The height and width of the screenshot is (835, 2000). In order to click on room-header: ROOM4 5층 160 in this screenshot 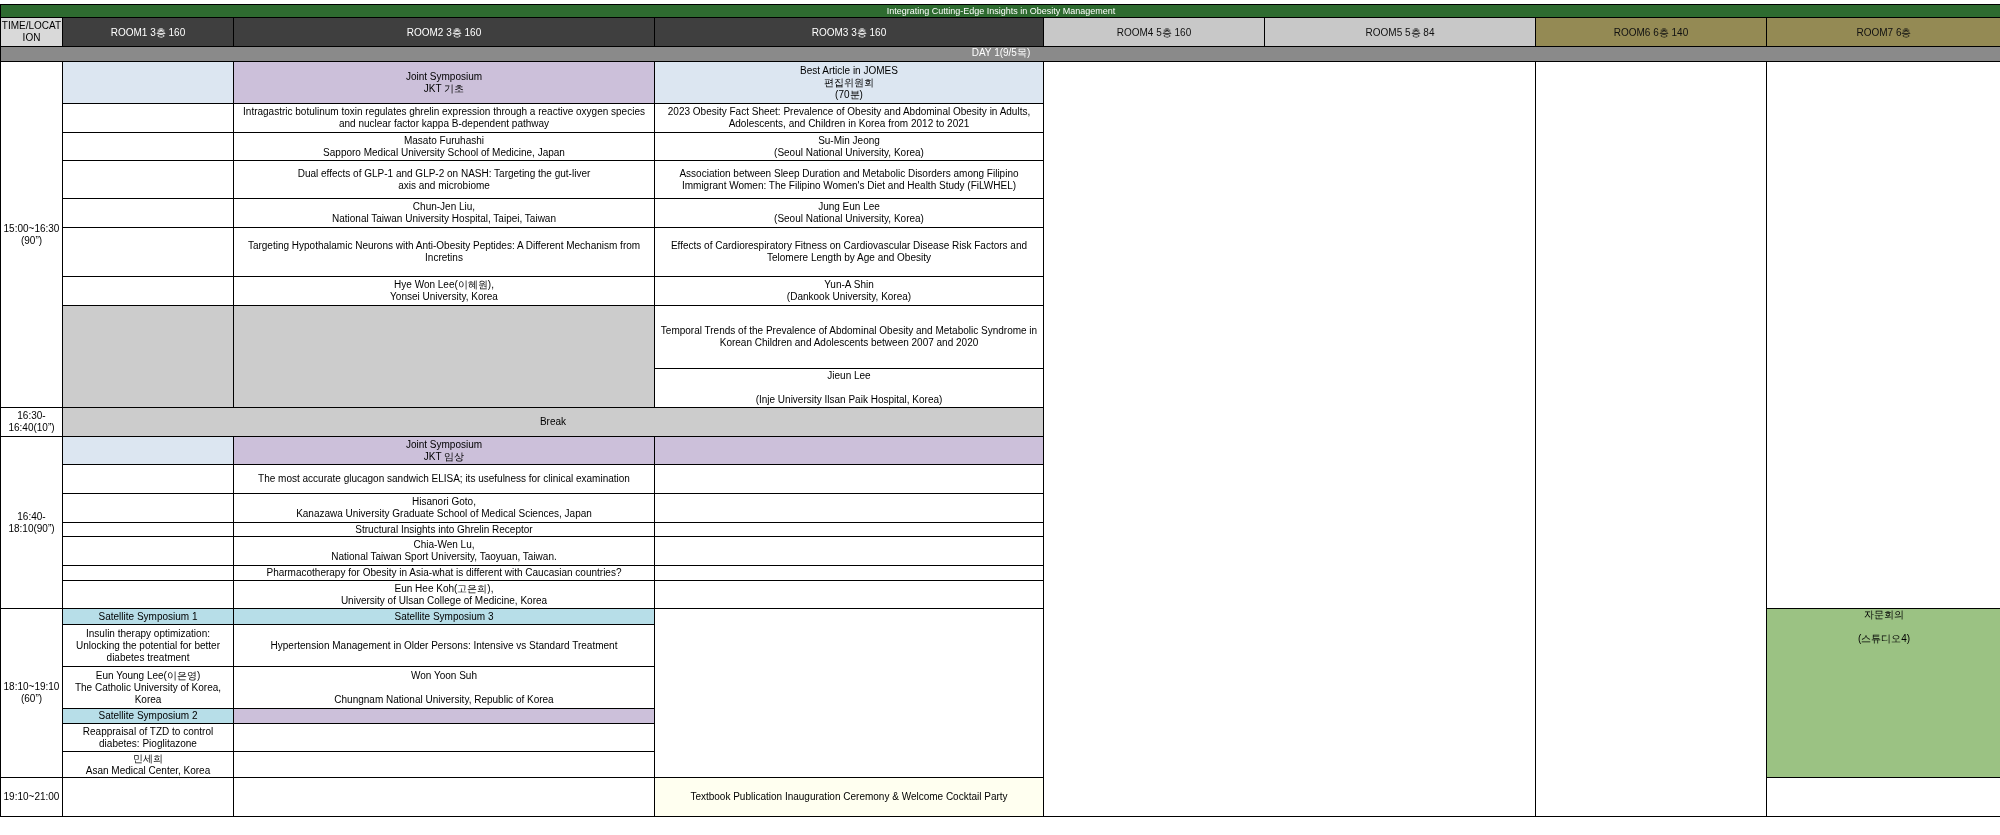, I will do `click(1154, 32)`.